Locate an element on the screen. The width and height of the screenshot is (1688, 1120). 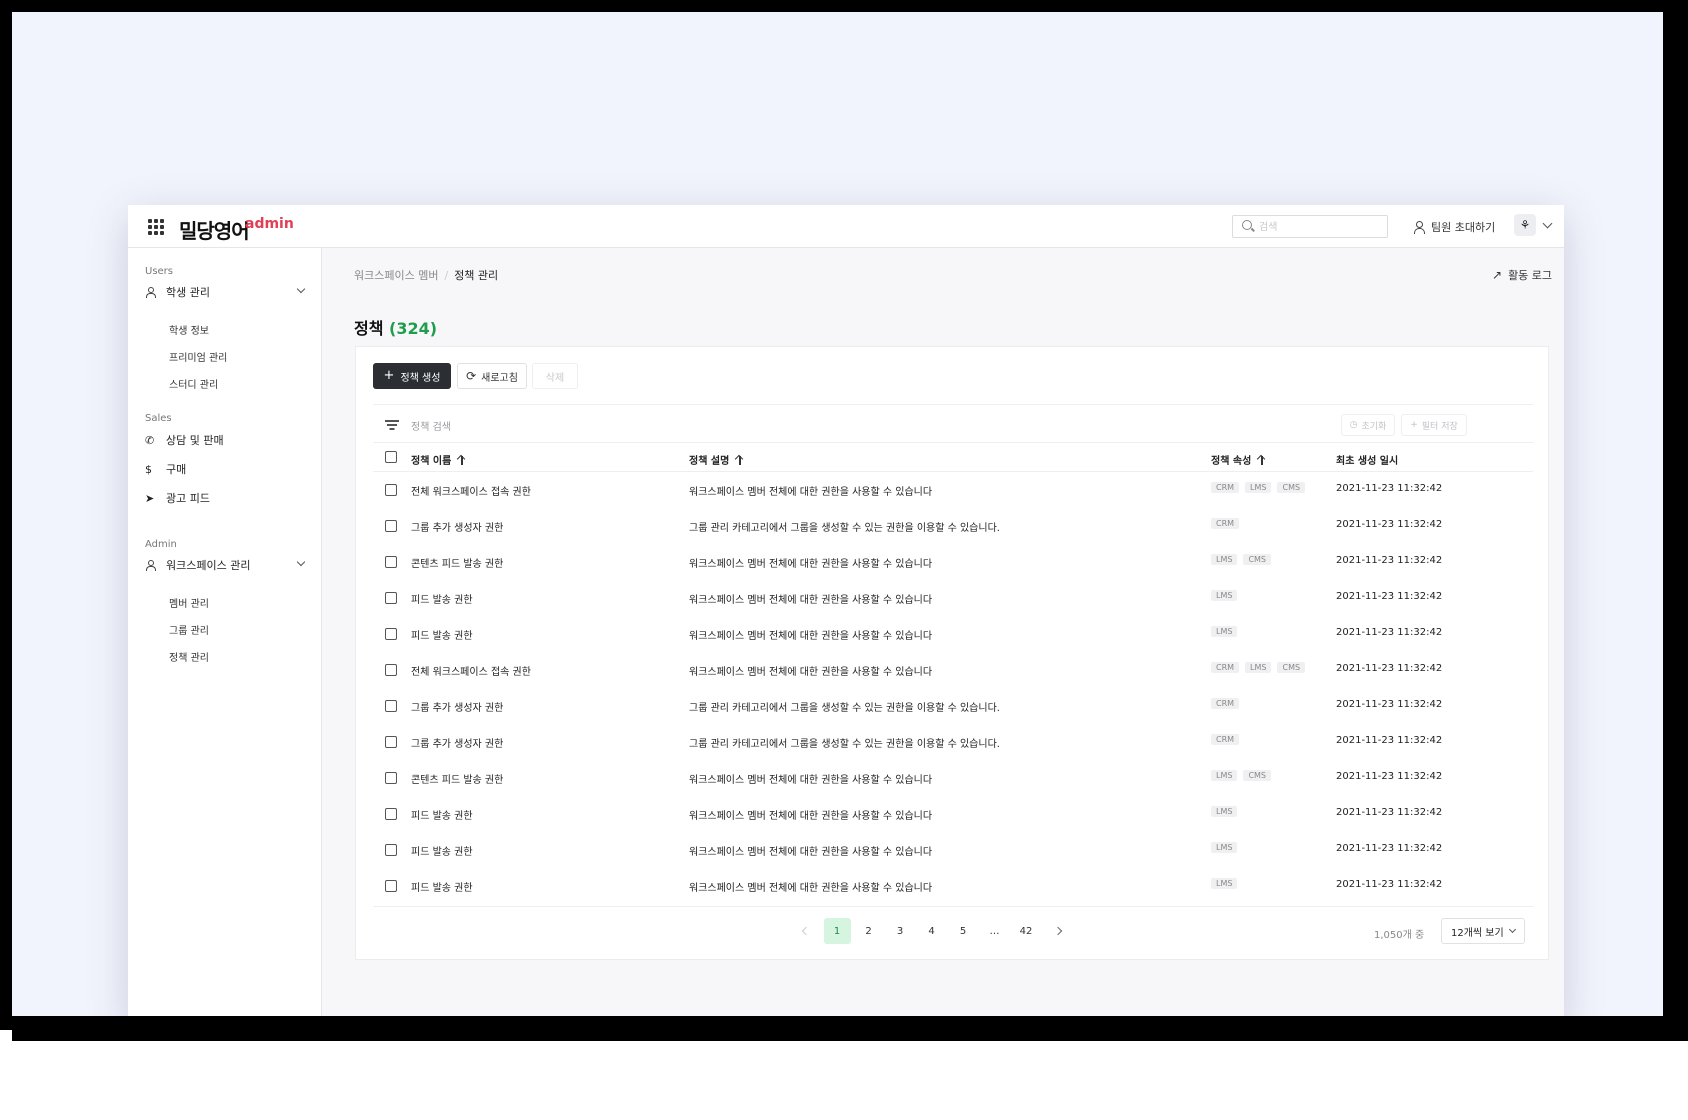
avatar: ⚘ is located at coordinates (1525, 225).